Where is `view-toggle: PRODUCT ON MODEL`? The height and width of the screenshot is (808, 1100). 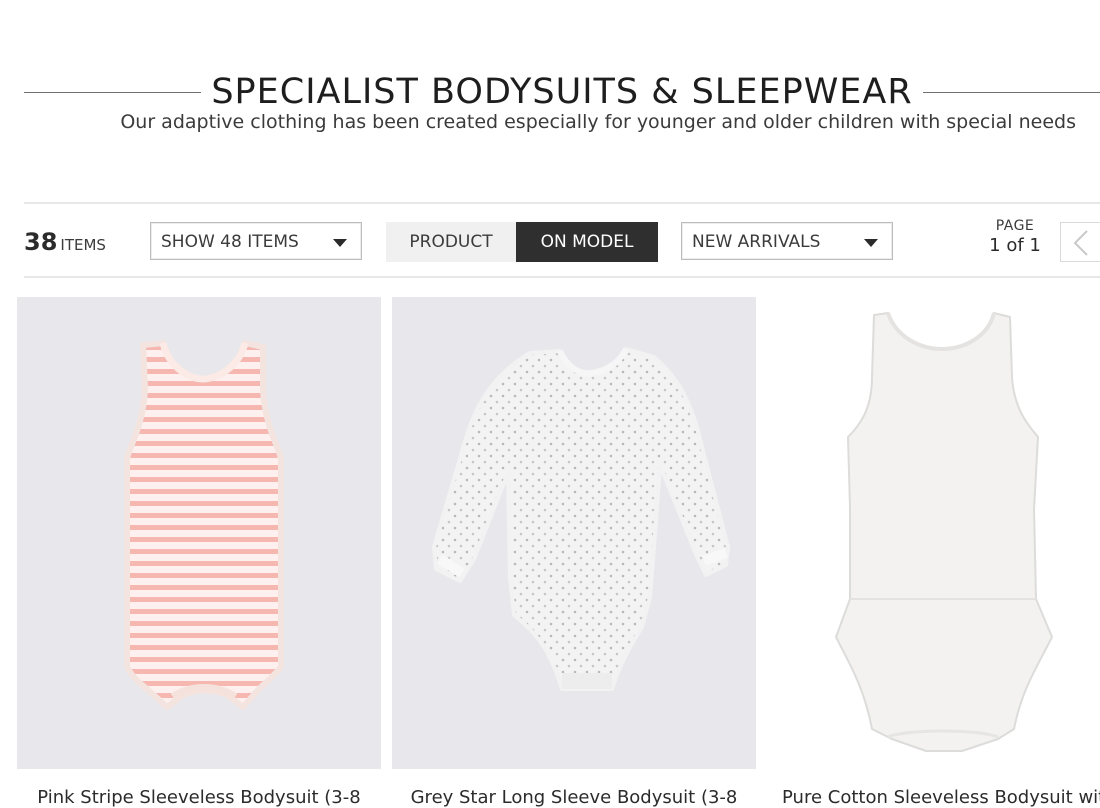
view-toggle: PRODUCT ON MODEL is located at coordinates (522, 242).